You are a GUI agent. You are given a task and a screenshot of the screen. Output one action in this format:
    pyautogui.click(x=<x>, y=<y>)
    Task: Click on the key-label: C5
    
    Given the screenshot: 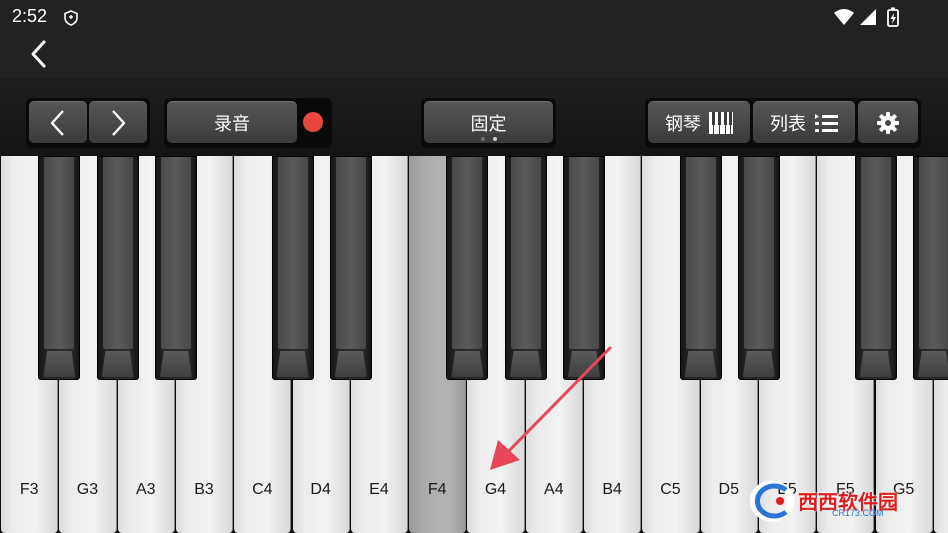 What is the action you would take?
    pyautogui.click(x=670, y=489)
    